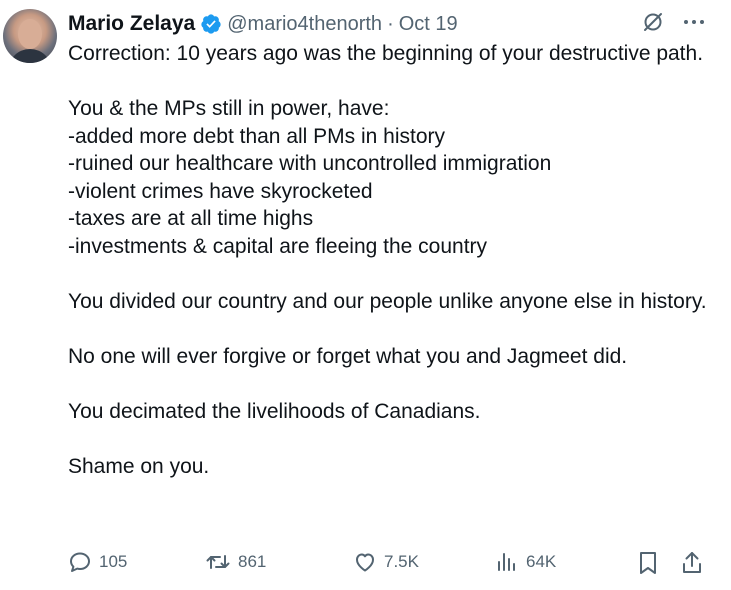  I want to click on repost-count: 861, so click(252, 561).